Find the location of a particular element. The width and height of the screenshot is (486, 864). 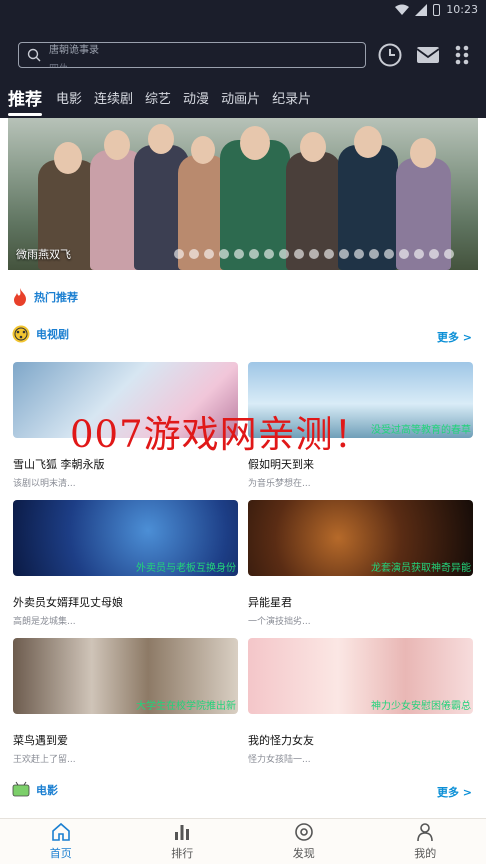

status-bar: 10:23 is located at coordinates (243, 11).